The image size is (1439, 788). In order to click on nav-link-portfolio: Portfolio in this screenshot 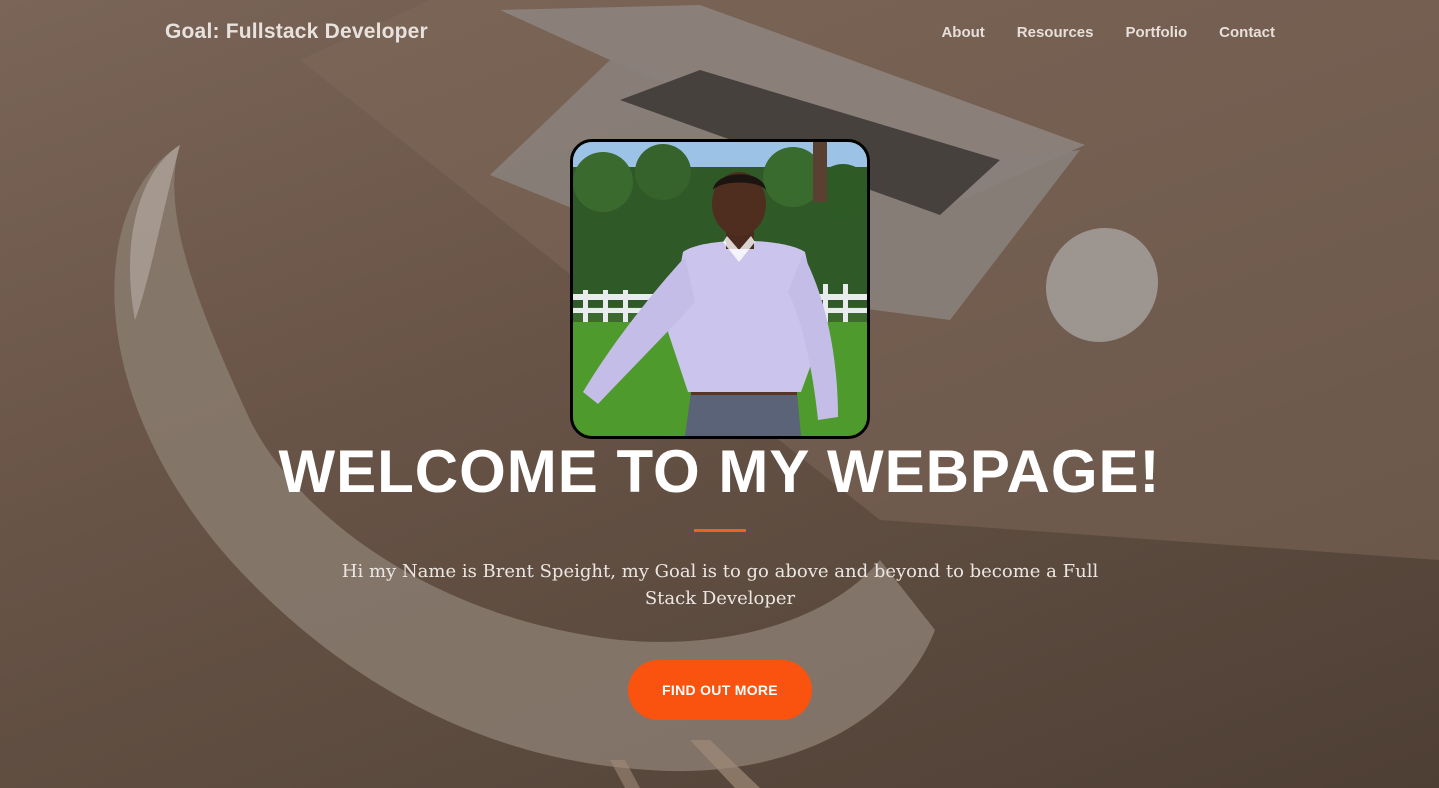, I will do `click(1157, 32)`.